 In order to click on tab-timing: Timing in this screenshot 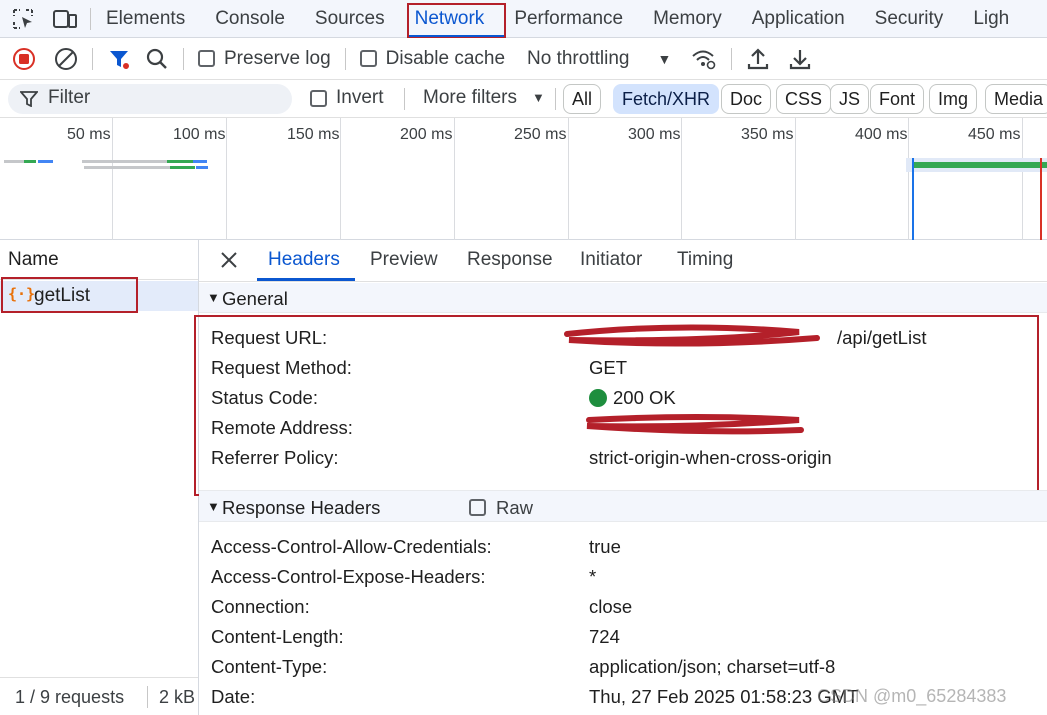, I will do `click(705, 261)`.